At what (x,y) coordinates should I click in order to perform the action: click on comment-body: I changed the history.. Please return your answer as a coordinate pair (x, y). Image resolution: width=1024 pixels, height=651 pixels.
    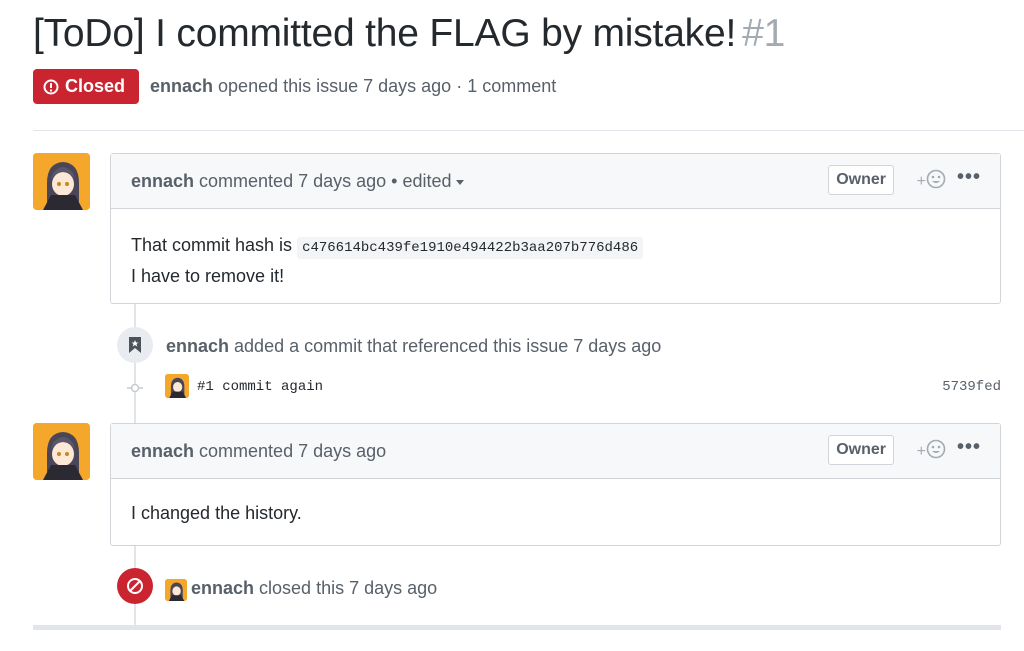
    Looking at the image, I should click on (555, 514).